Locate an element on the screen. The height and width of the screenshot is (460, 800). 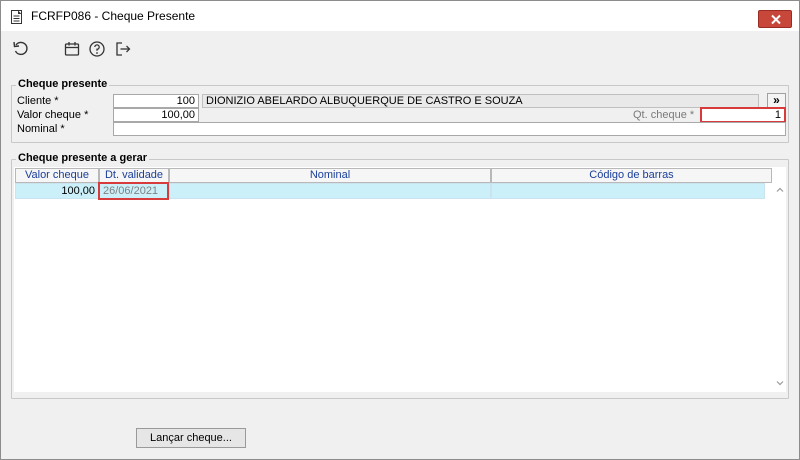
chevron-down-icon is located at coordinates (780, 383).